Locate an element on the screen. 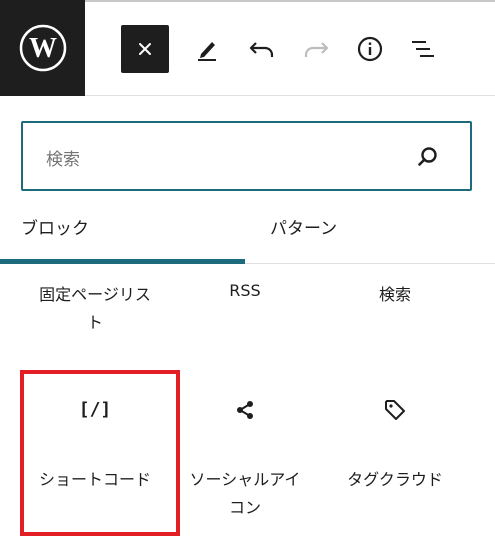 This screenshot has width=495, height=549. block-item-search: 検索 is located at coordinates (395, 295).